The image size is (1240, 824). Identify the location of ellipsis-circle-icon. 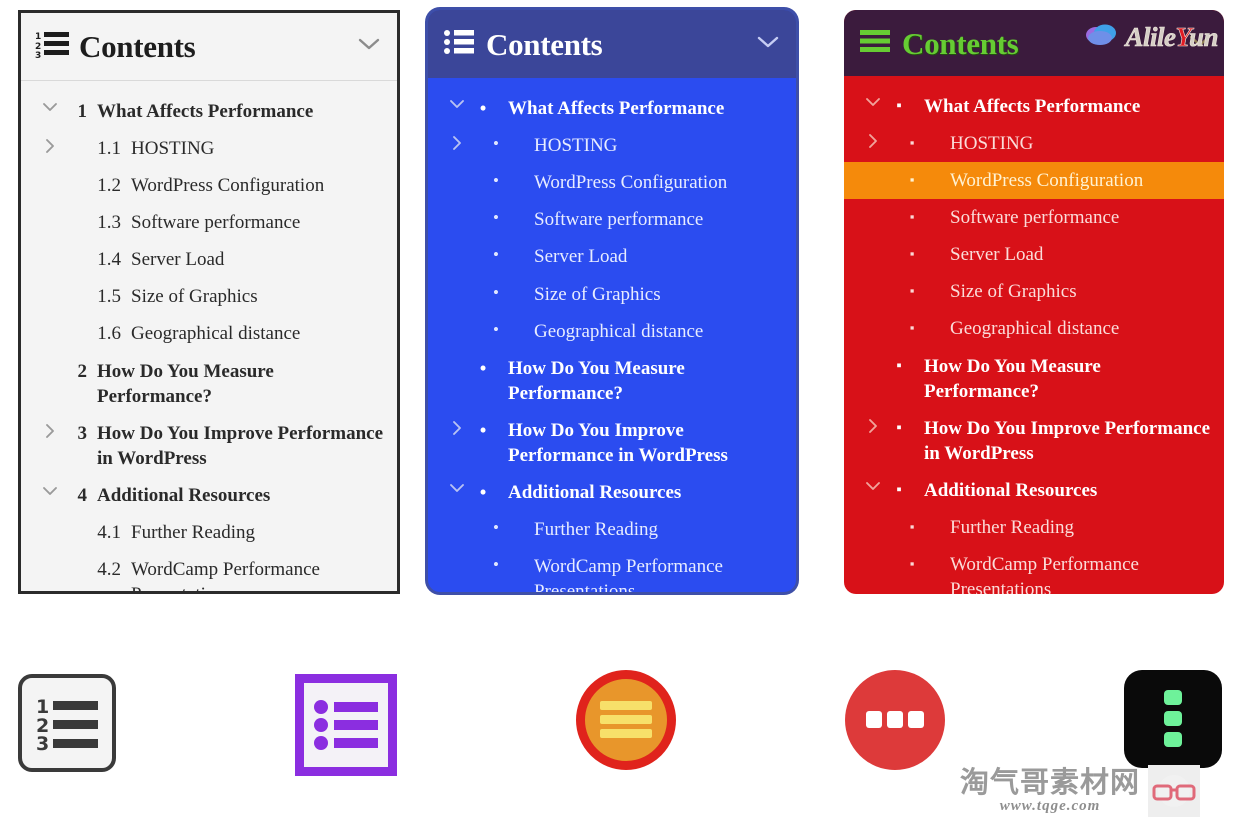
(895, 720).